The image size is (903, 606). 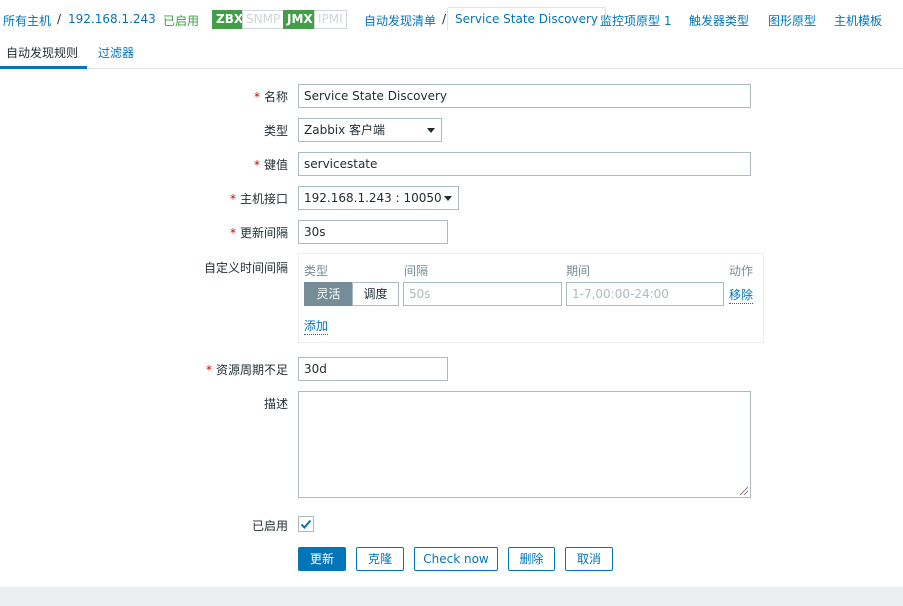 I want to click on breadcrumb-all-hosts: 所有主机, so click(x=27, y=20).